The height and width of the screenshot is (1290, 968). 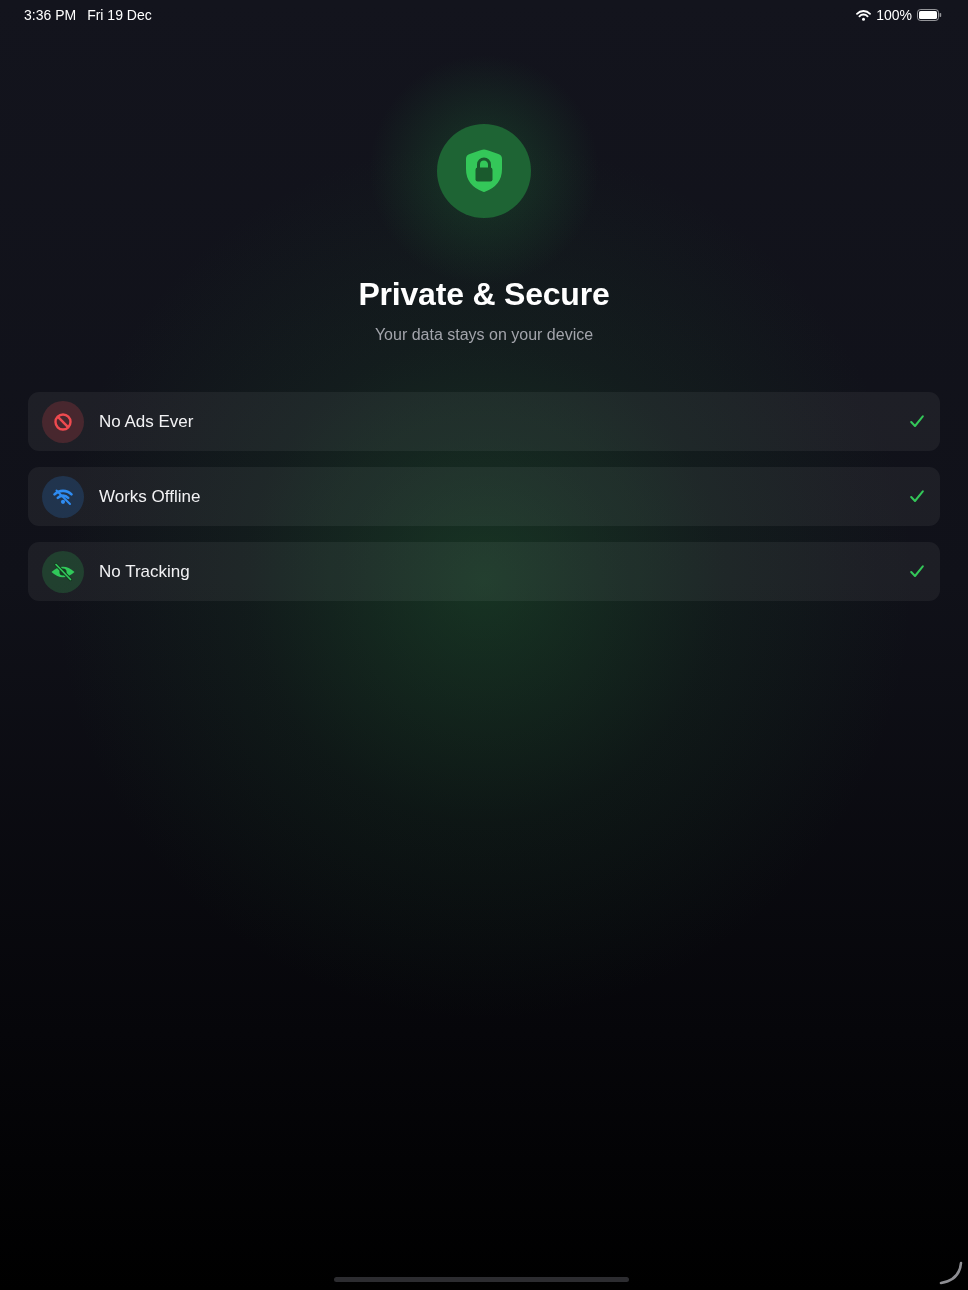 I want to click on status-date: Fri 19 Dec, so click(x=119, y=15).